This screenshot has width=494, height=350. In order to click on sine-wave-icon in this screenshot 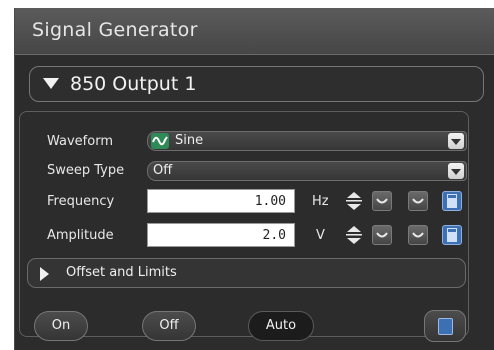, I will do `click(160, 141)`.